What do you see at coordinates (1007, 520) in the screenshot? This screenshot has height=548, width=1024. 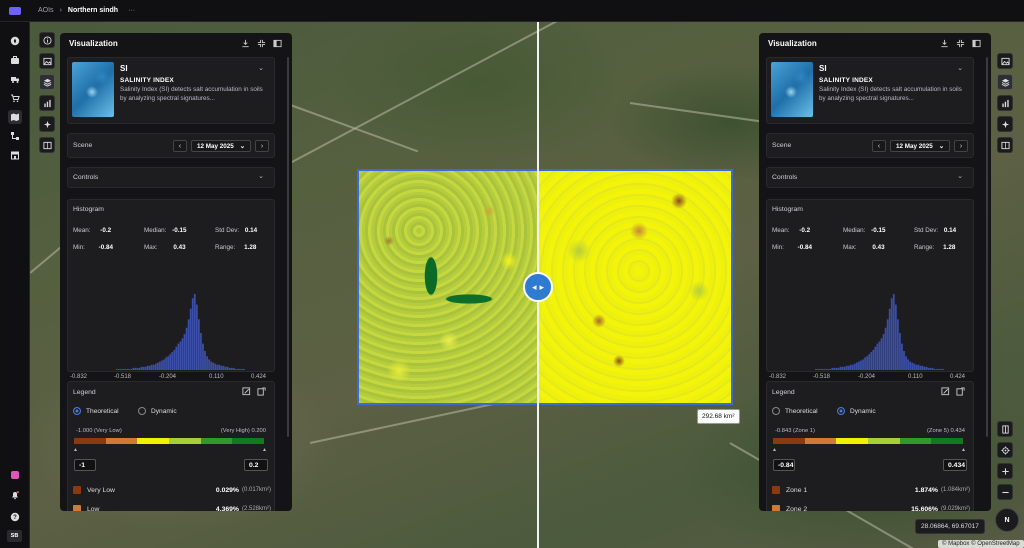 I see `compass-north-button: N` at bounding box center [1007, 520].